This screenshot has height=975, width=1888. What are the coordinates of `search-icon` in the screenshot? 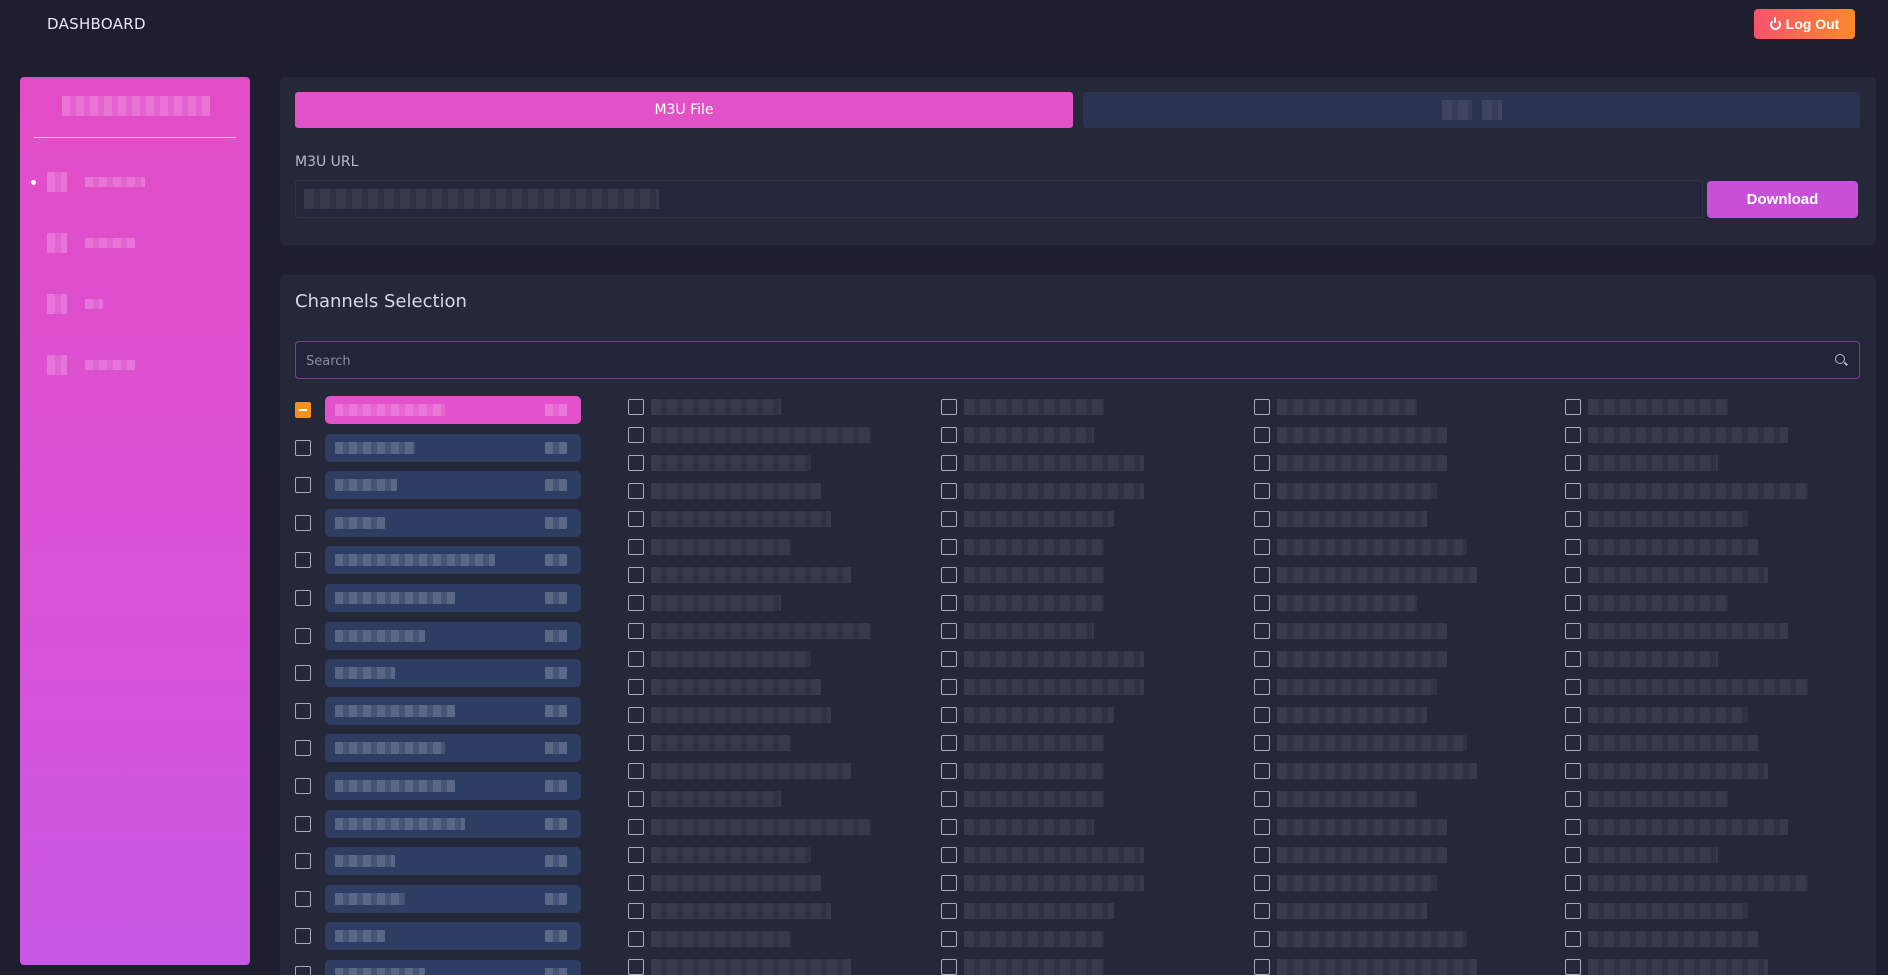 It's located at (1840, 359).